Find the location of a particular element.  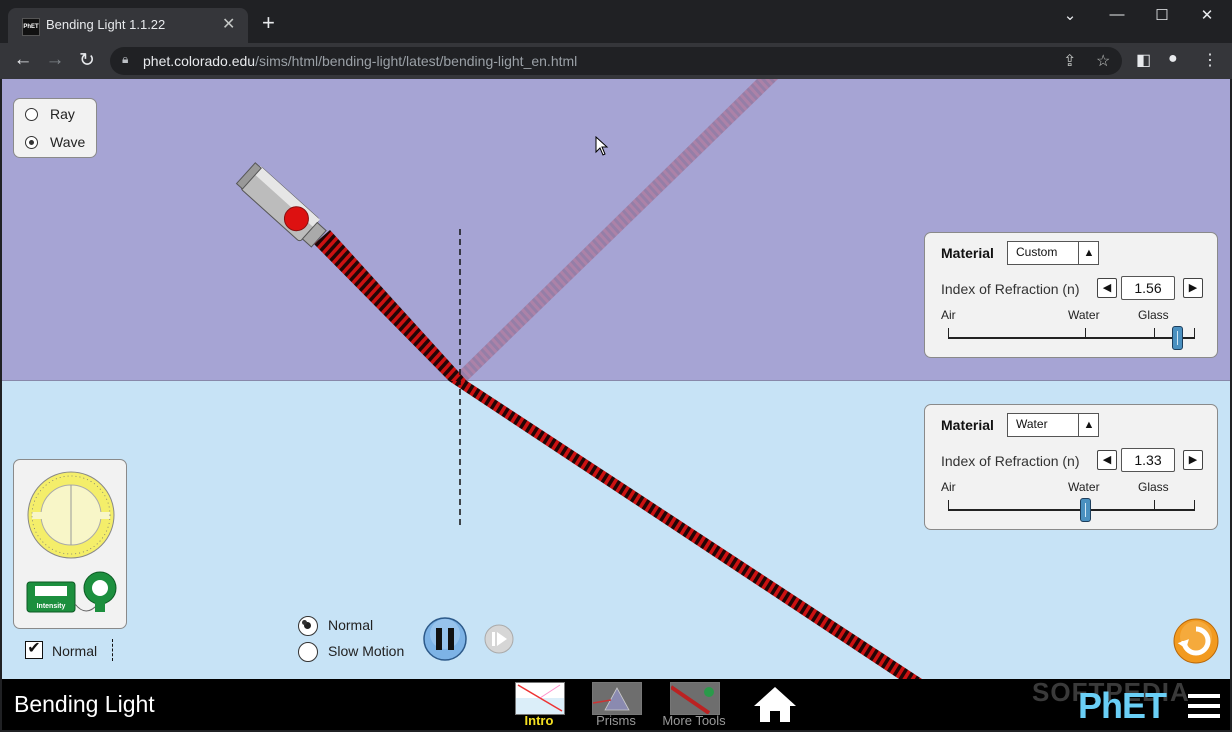

screen-prisms-label: Prisms is located at coordinates (616, 720).